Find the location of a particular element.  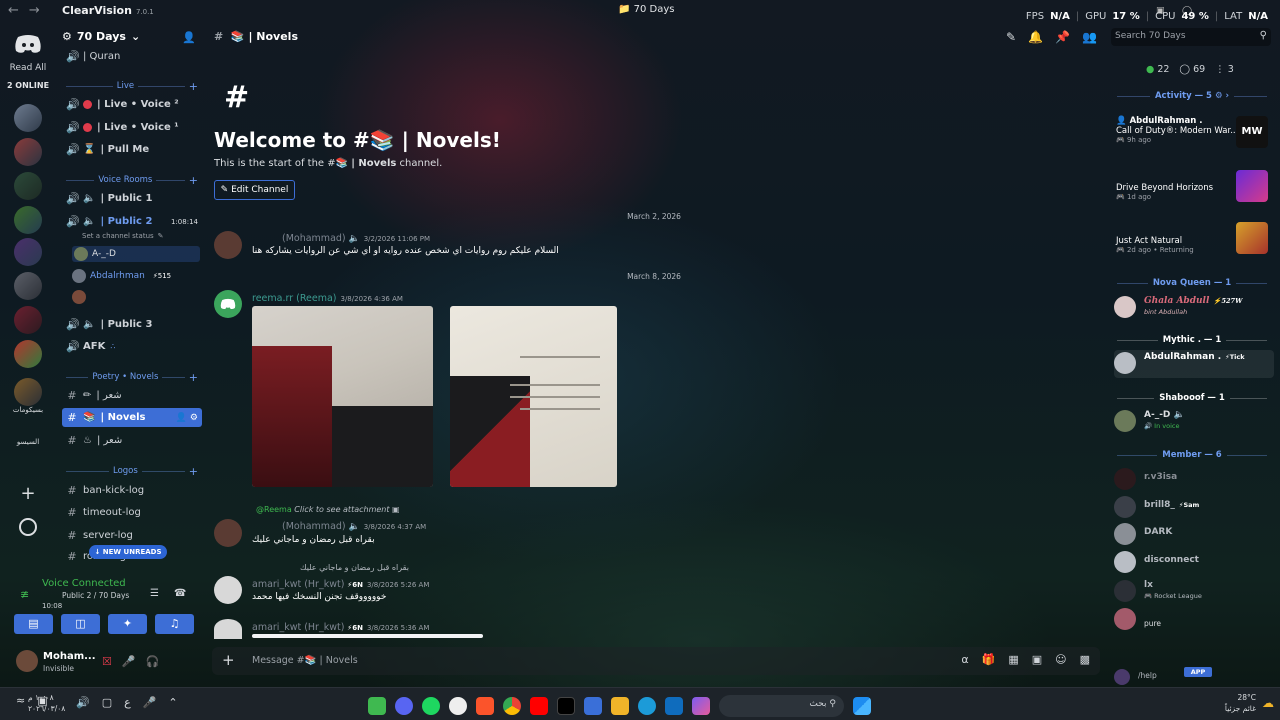

category-poetry-novels: Poetry • Novels + is located at coordinates (130, 377).